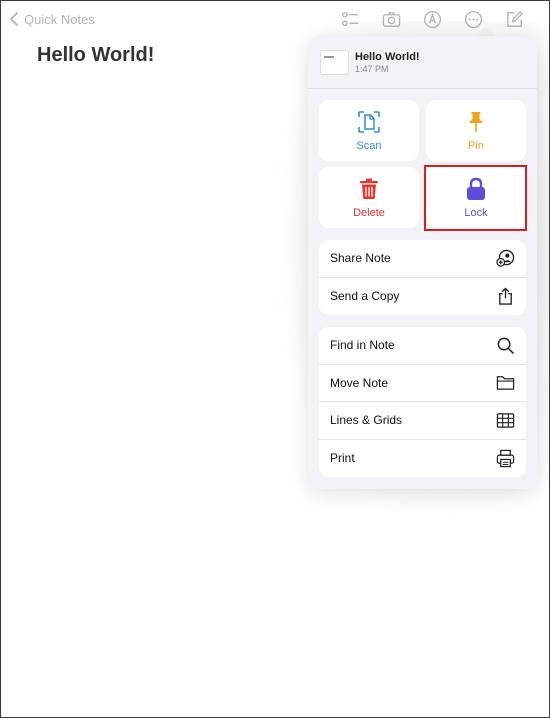  I want to click on delete-label: Delete, so click(369, 212).